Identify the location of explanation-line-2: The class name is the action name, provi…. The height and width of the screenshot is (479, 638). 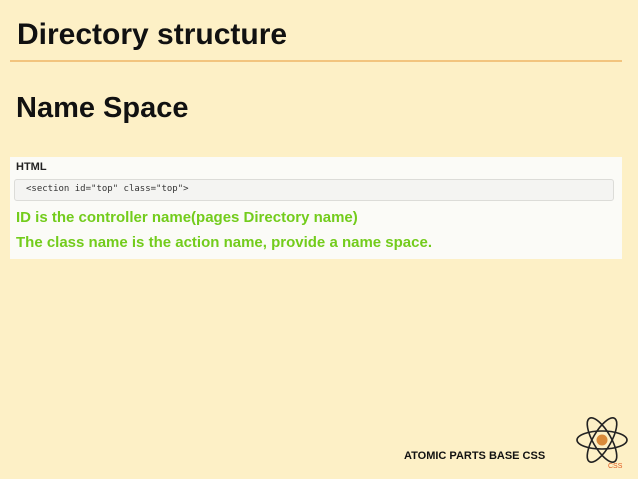
(224, 242).